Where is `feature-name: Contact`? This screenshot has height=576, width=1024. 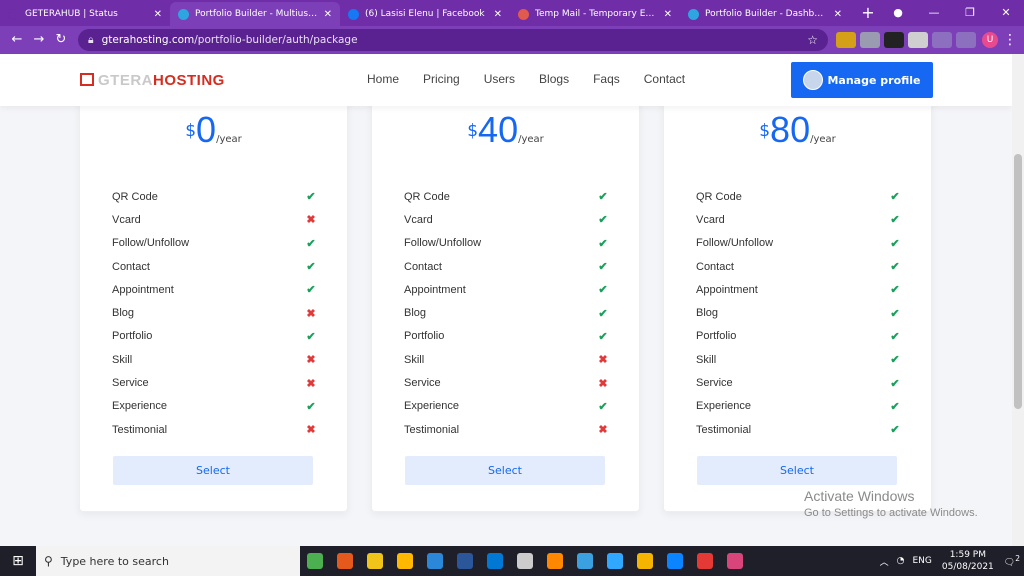 feature-name: Contact is located at coordinates (131, 266).